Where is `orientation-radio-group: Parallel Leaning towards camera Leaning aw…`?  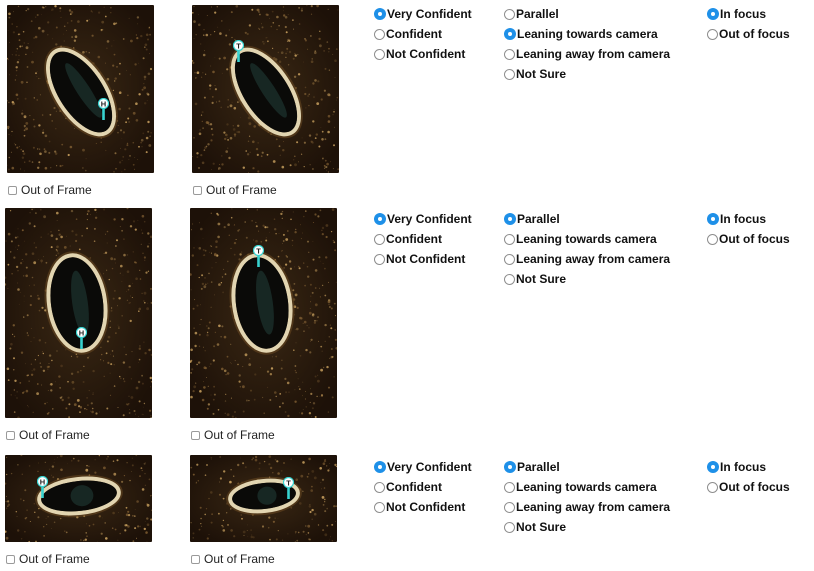
orientation-radio-group: Parallel Leaning towards camera Leaning aw… is located at coordinates (587, 497).